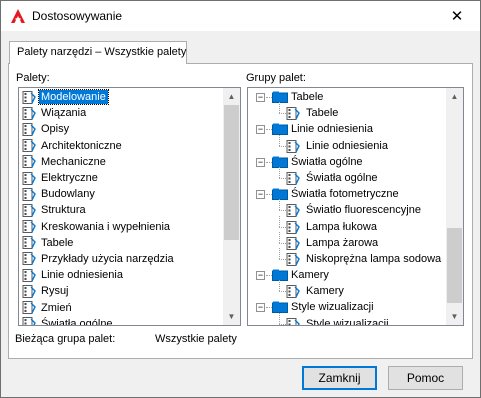 The image size is (481, 398). What do you see at coordinates (33, 78) in the screenshot?
I see `palettes-label: Palety:` at bounding box center [33, 78].